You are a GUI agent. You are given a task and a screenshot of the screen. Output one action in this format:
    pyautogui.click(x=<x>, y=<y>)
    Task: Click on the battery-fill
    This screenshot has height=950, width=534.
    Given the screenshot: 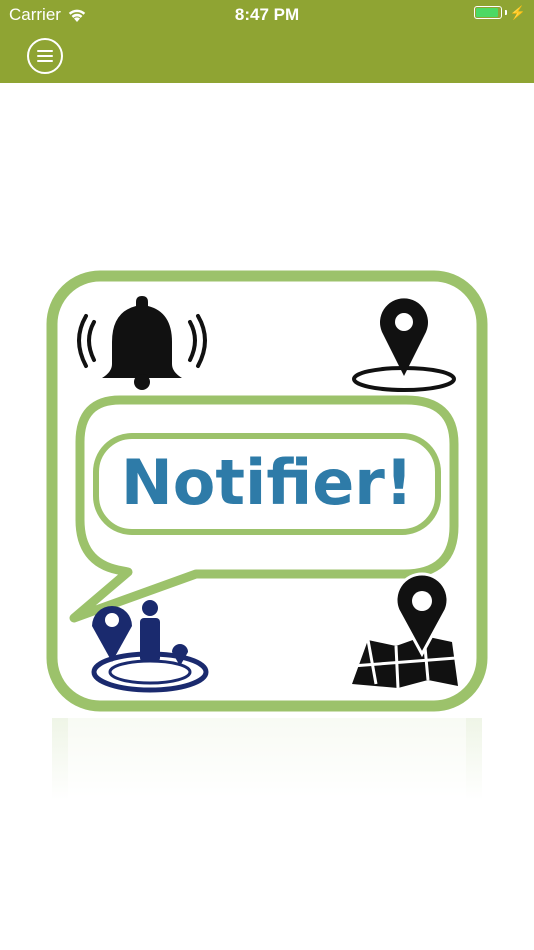 What is the action you would take?
    pyautogui.click(x=486, y=12)
    